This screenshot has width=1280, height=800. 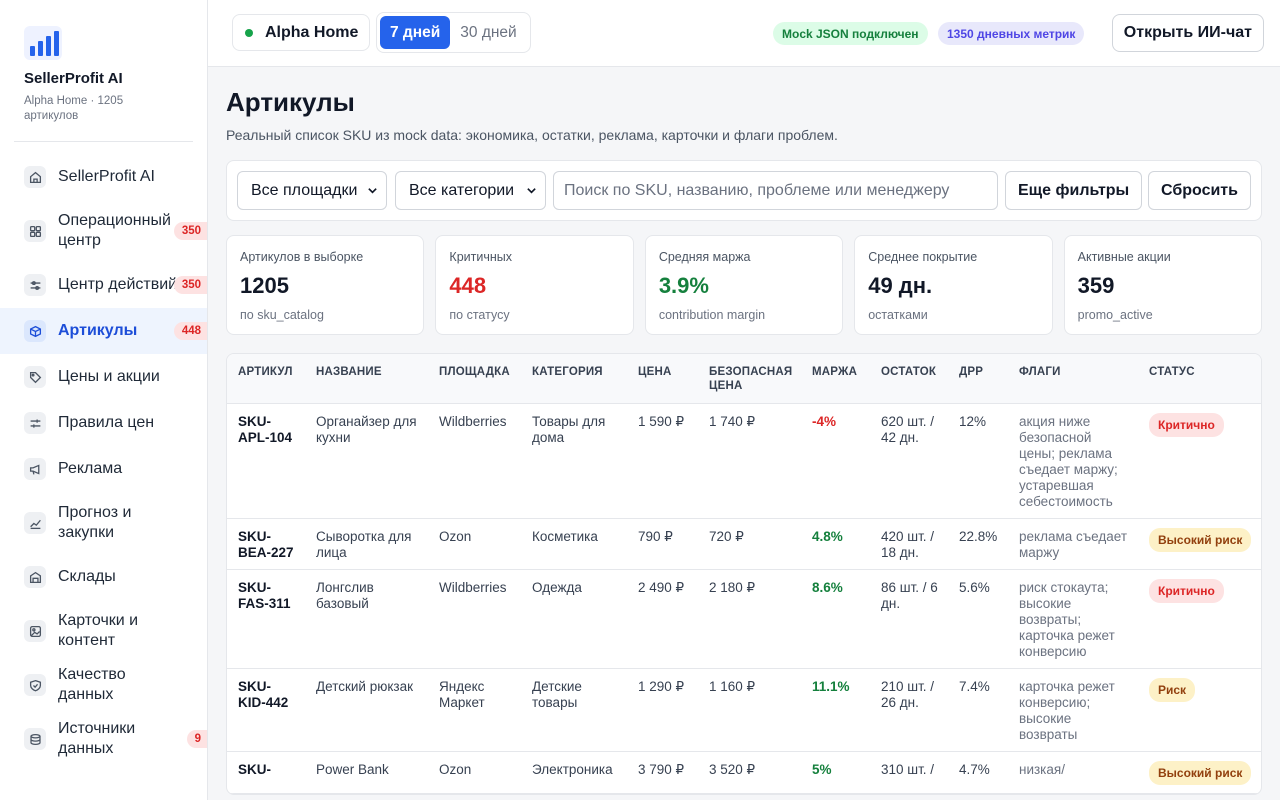 I want to click on sidebar-item-8: Прогноз и закупки, so click(x=103, y=523).